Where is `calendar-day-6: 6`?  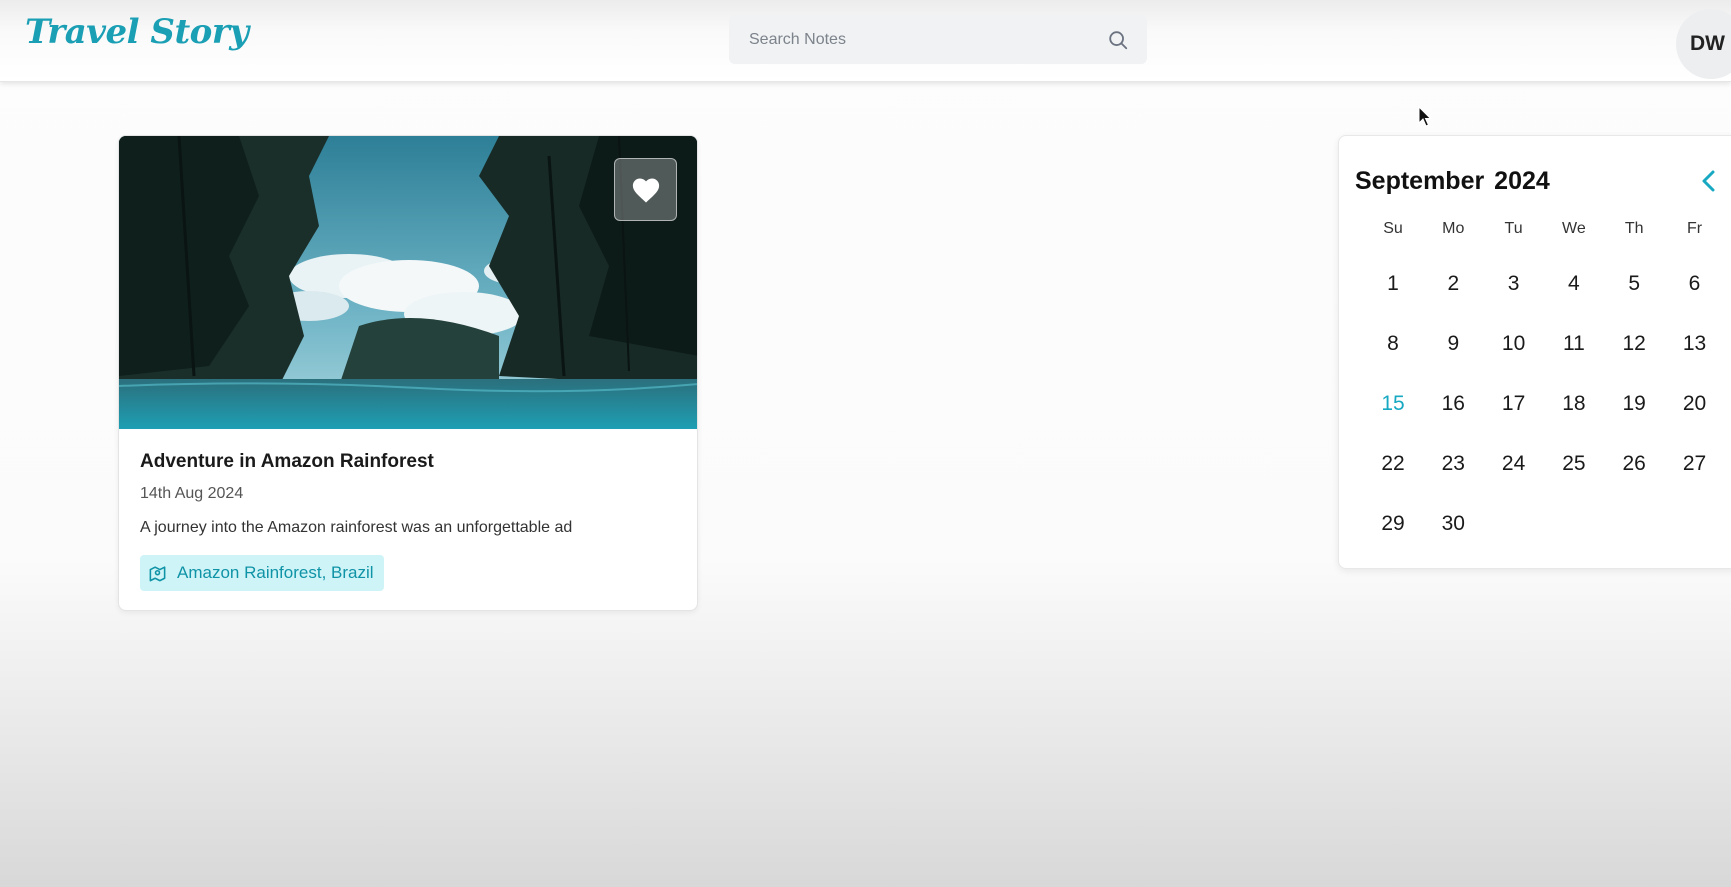 calendar-day-6: 6 is located at coordinates (1695, 284).